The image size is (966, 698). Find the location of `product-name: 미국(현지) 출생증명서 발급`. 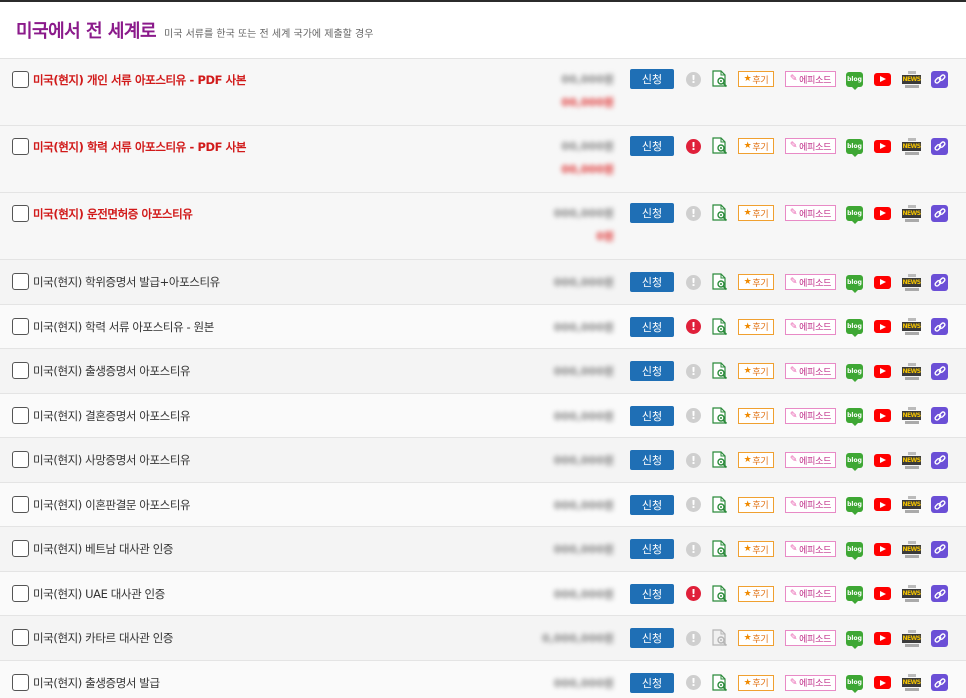

product-name: 미국(현지) 출생증명서 발급 is located at coordinates (96, 683).